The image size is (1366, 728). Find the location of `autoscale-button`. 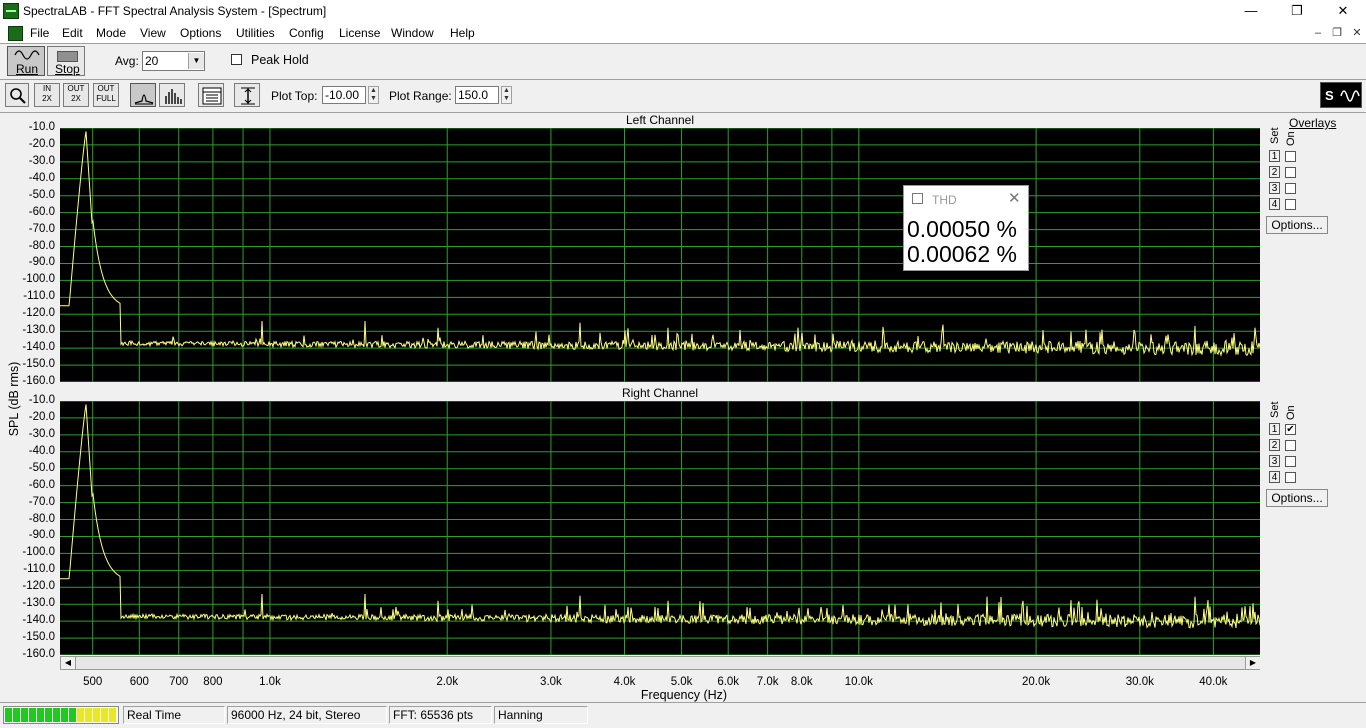

autoscale-button is located at coordinates (247, 95).